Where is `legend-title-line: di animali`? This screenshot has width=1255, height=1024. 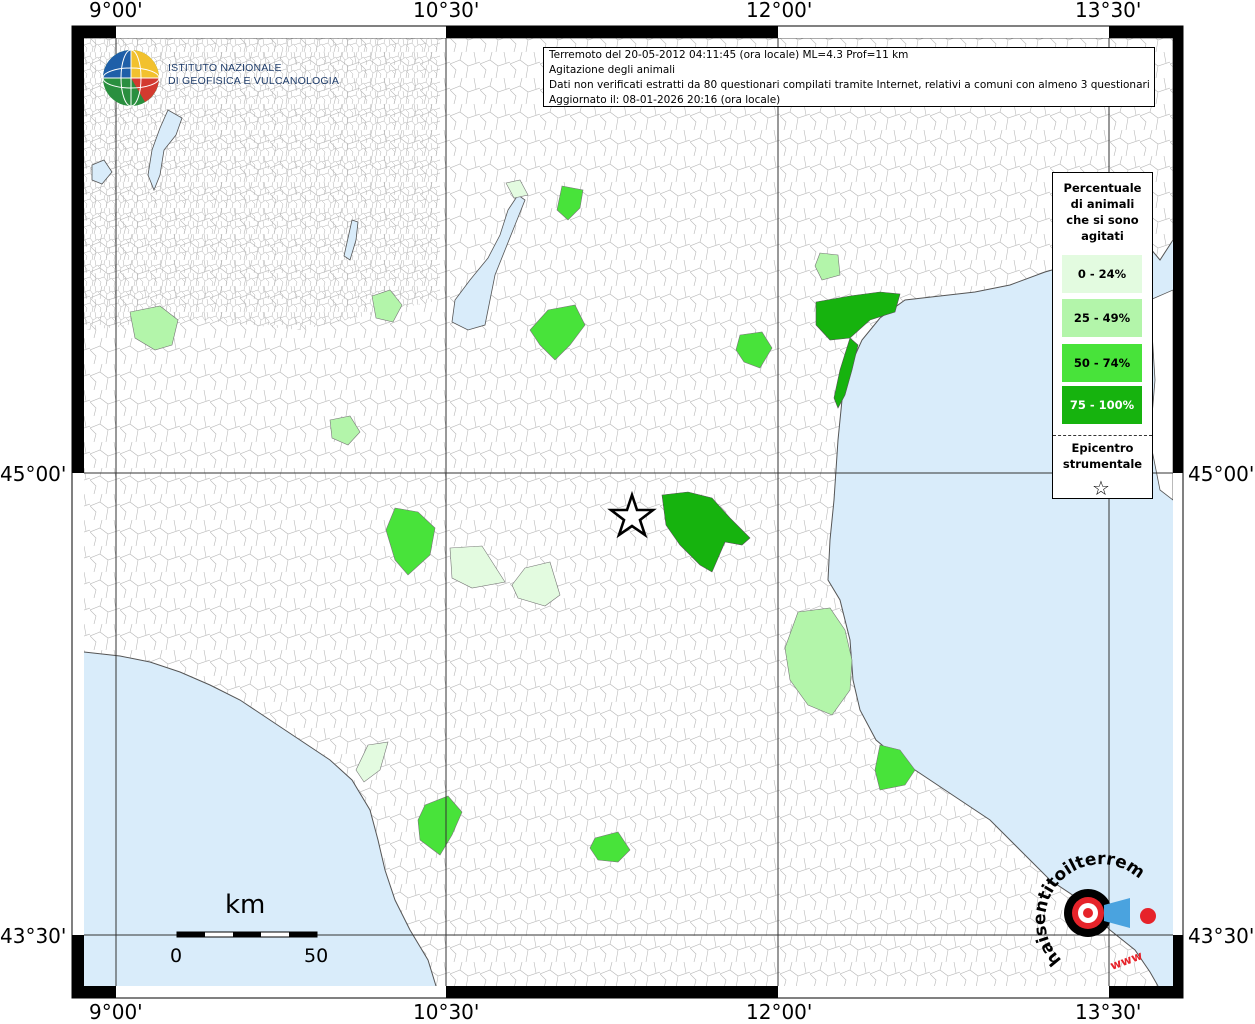 legend-title-line: di animali is located at coordinates (1102, 204).